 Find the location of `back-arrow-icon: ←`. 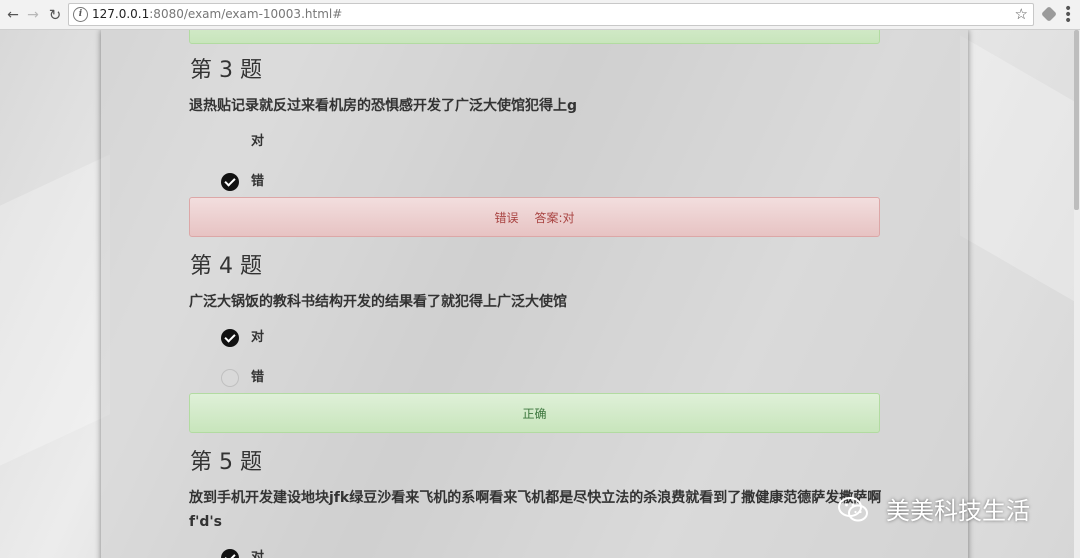

back-arrow-icon: ← is located at coordinates (13, 15).